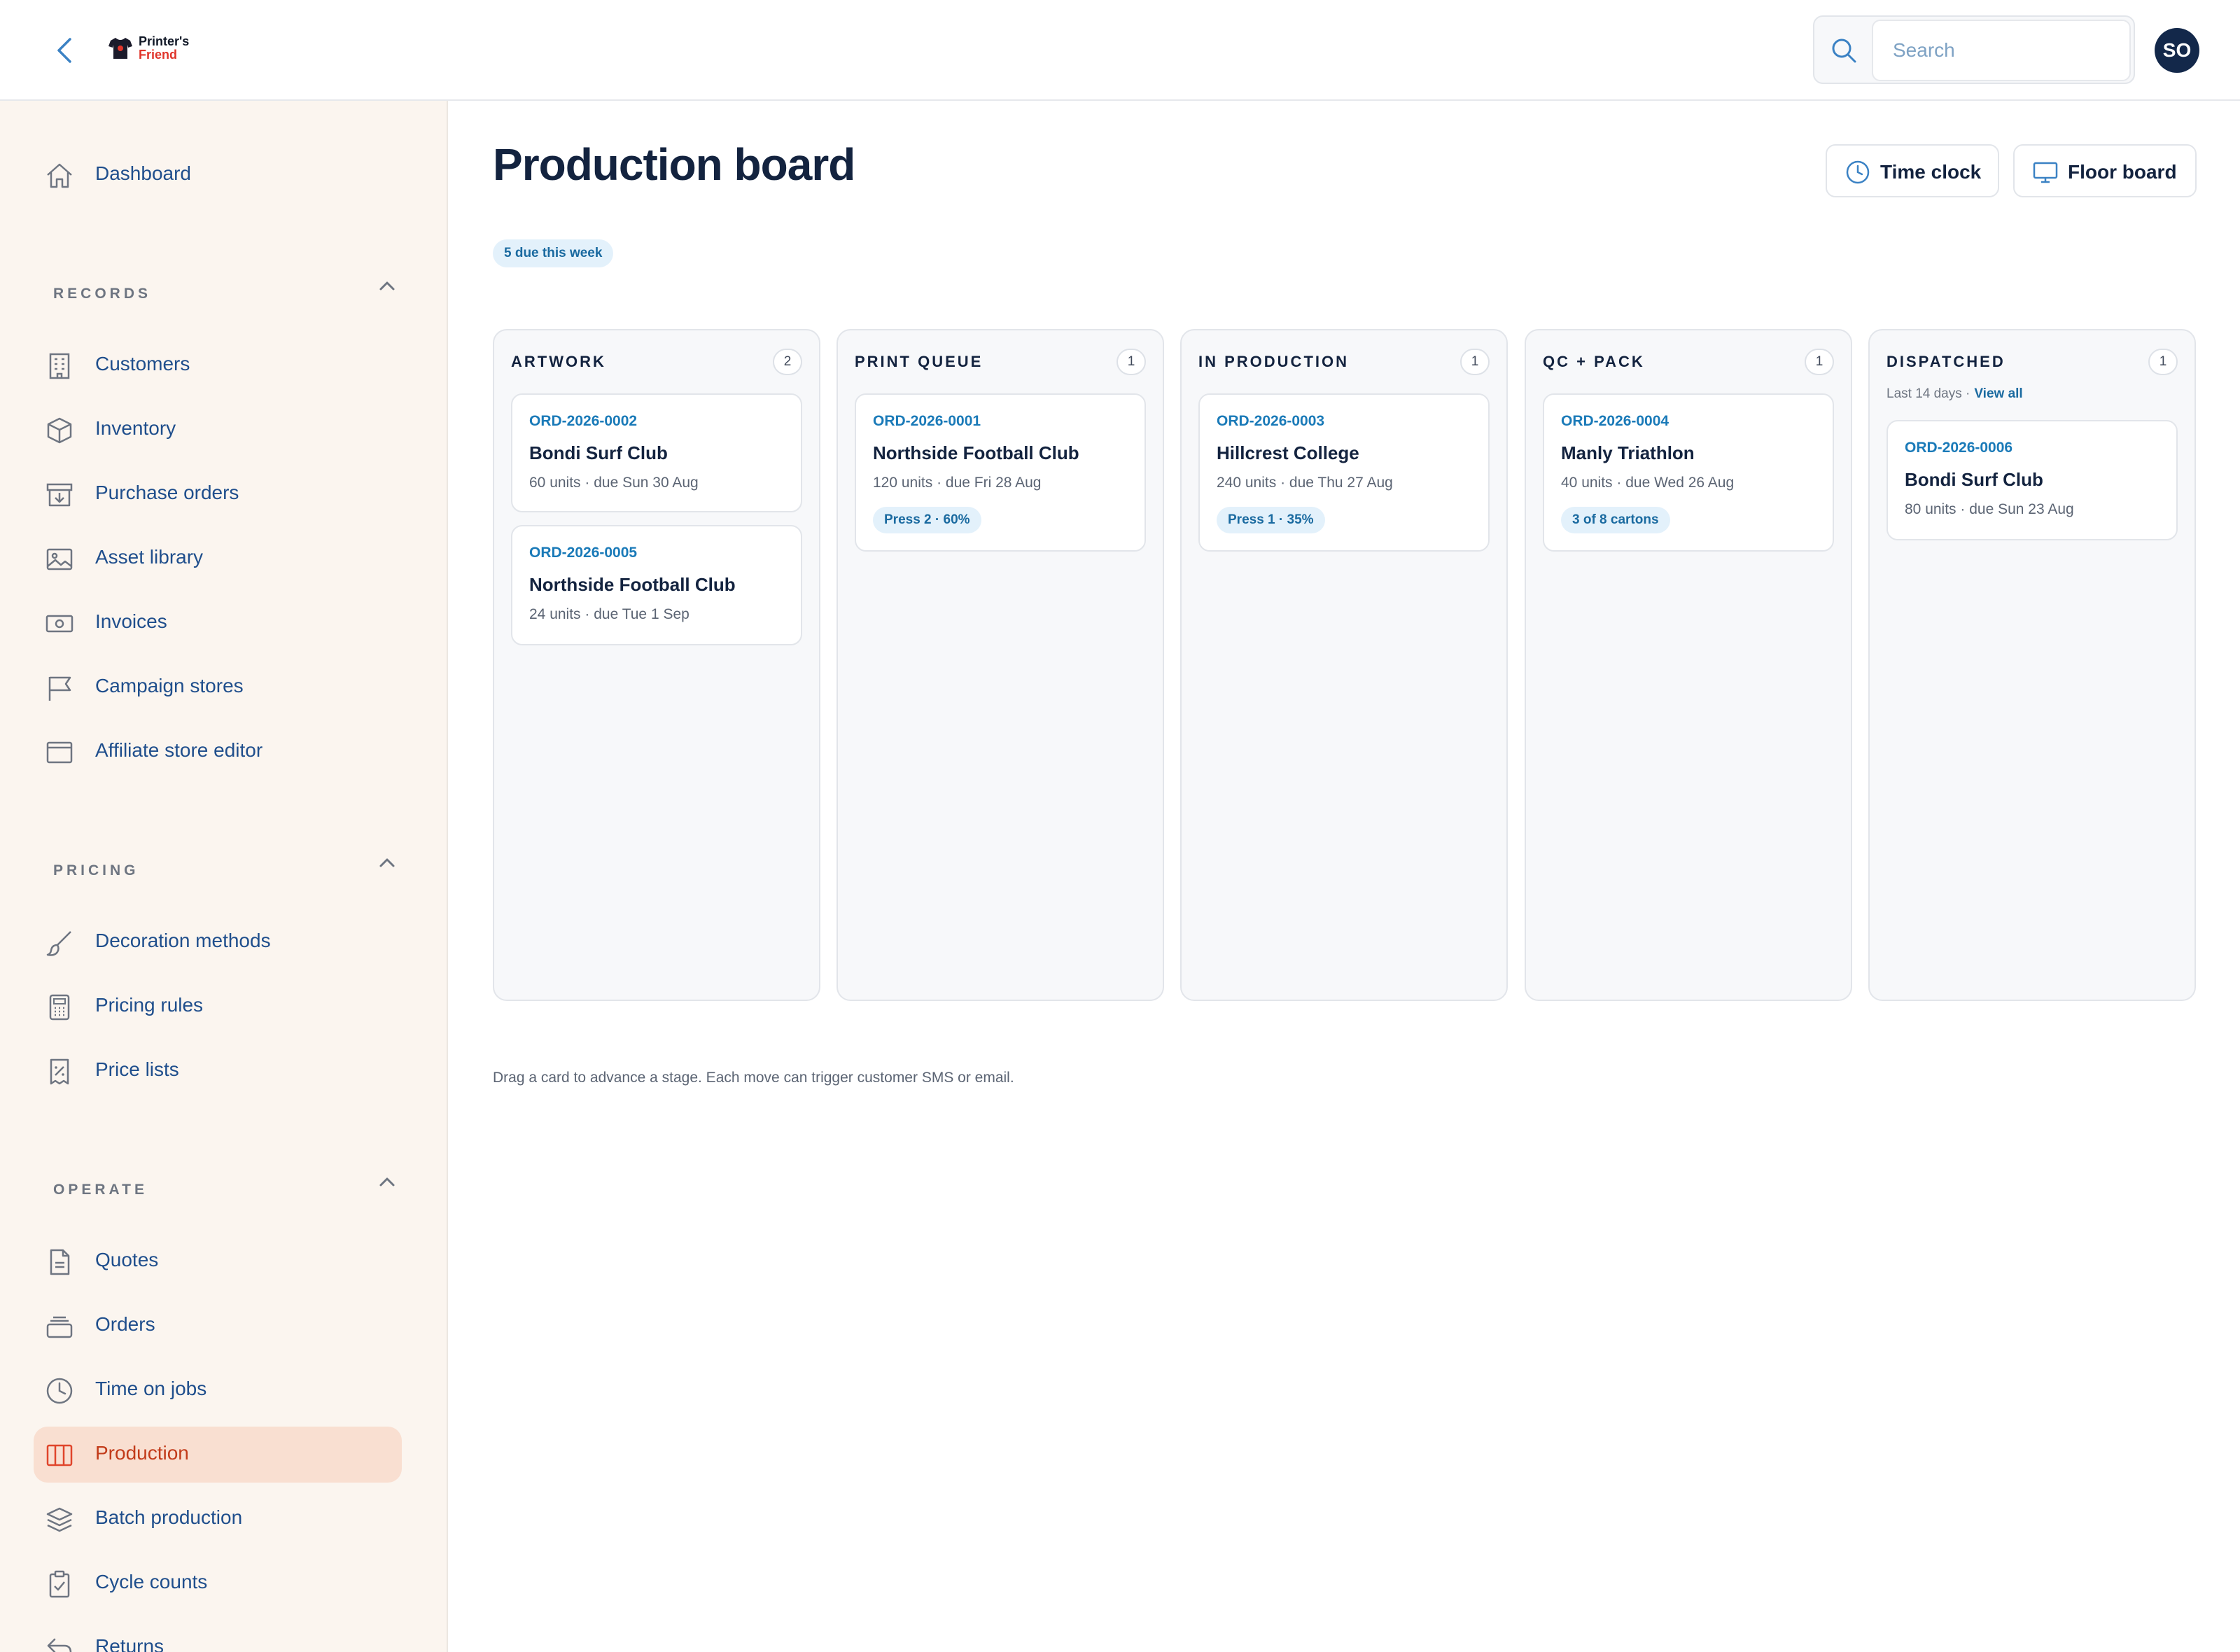 The width and height of the screenshot is (2240, 1652). I want to click on sidebar-item-label: Dashboard, so click(143, 173).